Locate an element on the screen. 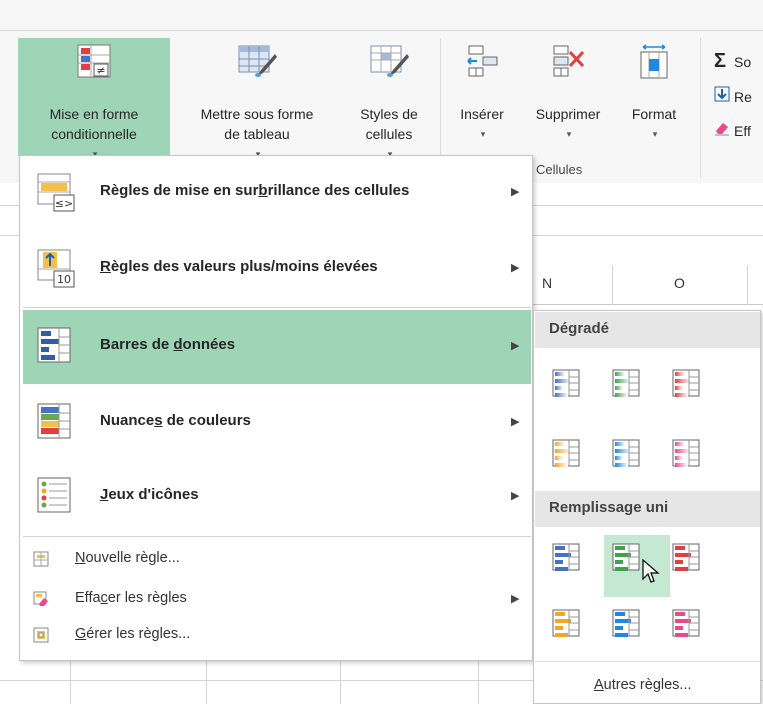 The image size is (763, 704). autosum-button: Σ So is located at coordinates (732, 61).